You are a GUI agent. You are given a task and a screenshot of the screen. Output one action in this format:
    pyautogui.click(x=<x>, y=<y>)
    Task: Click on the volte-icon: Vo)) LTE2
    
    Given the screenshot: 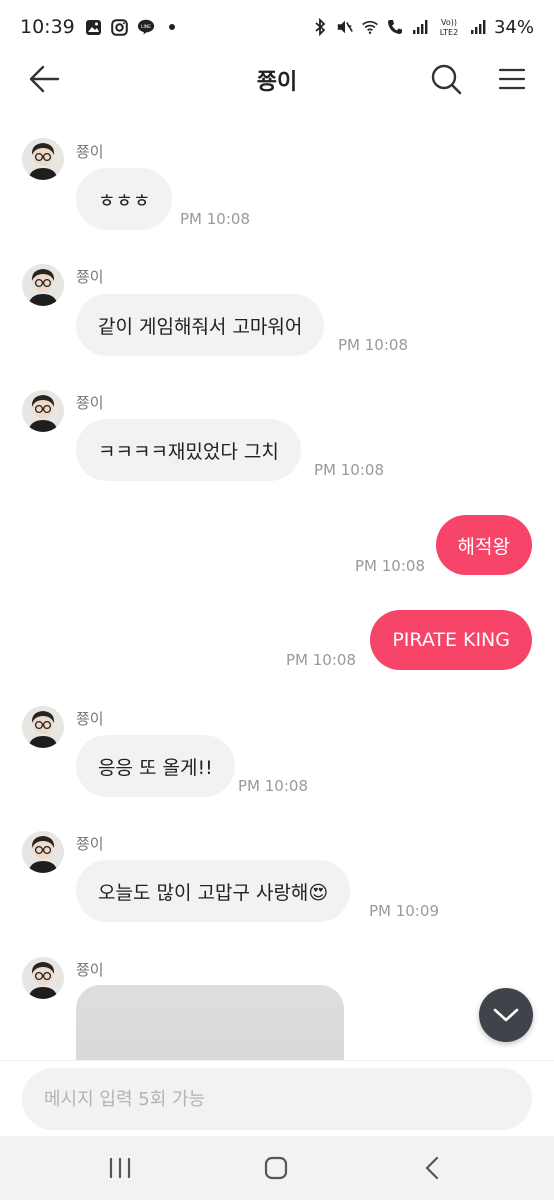 What is the action you would take?
    pyautogui.click(x=449, y=27)
    